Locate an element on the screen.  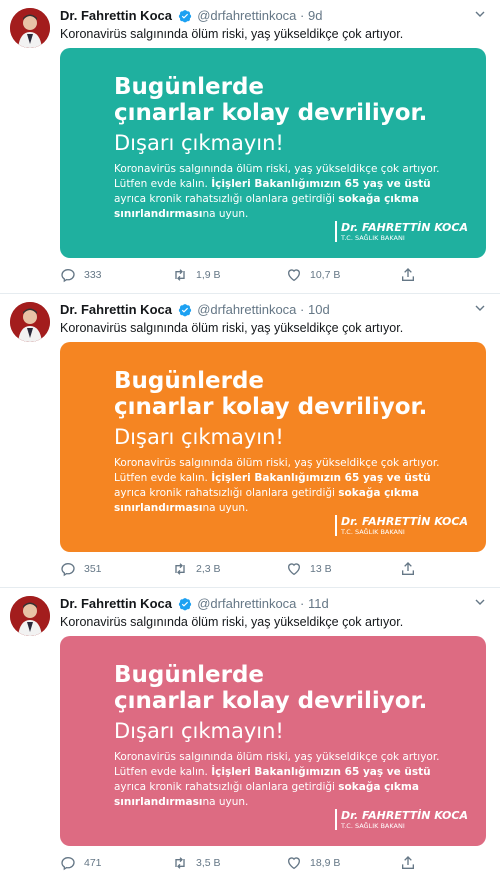
retweet-button: 2,3 B is located at coordinates (196, 569).